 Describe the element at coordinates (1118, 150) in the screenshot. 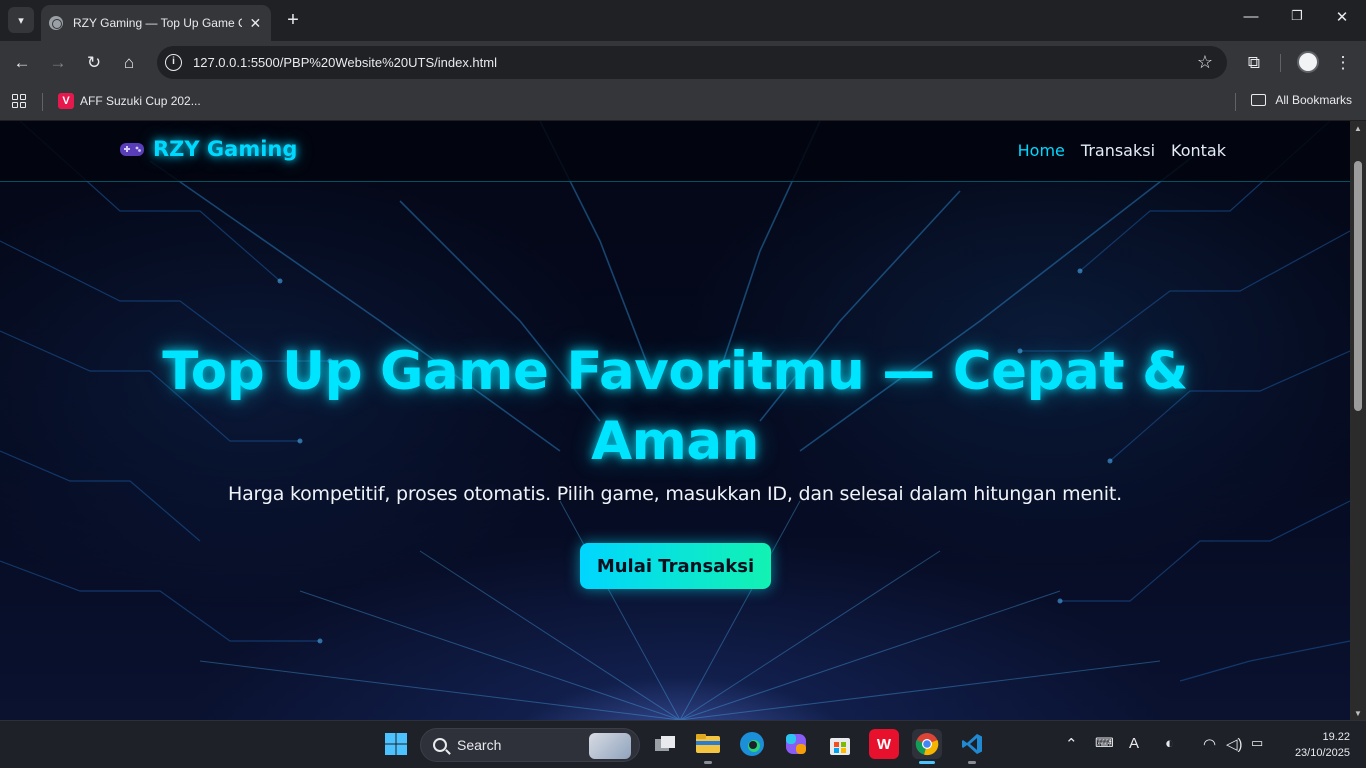

I see `nav-link-transaksi: Transaksi` at that location.